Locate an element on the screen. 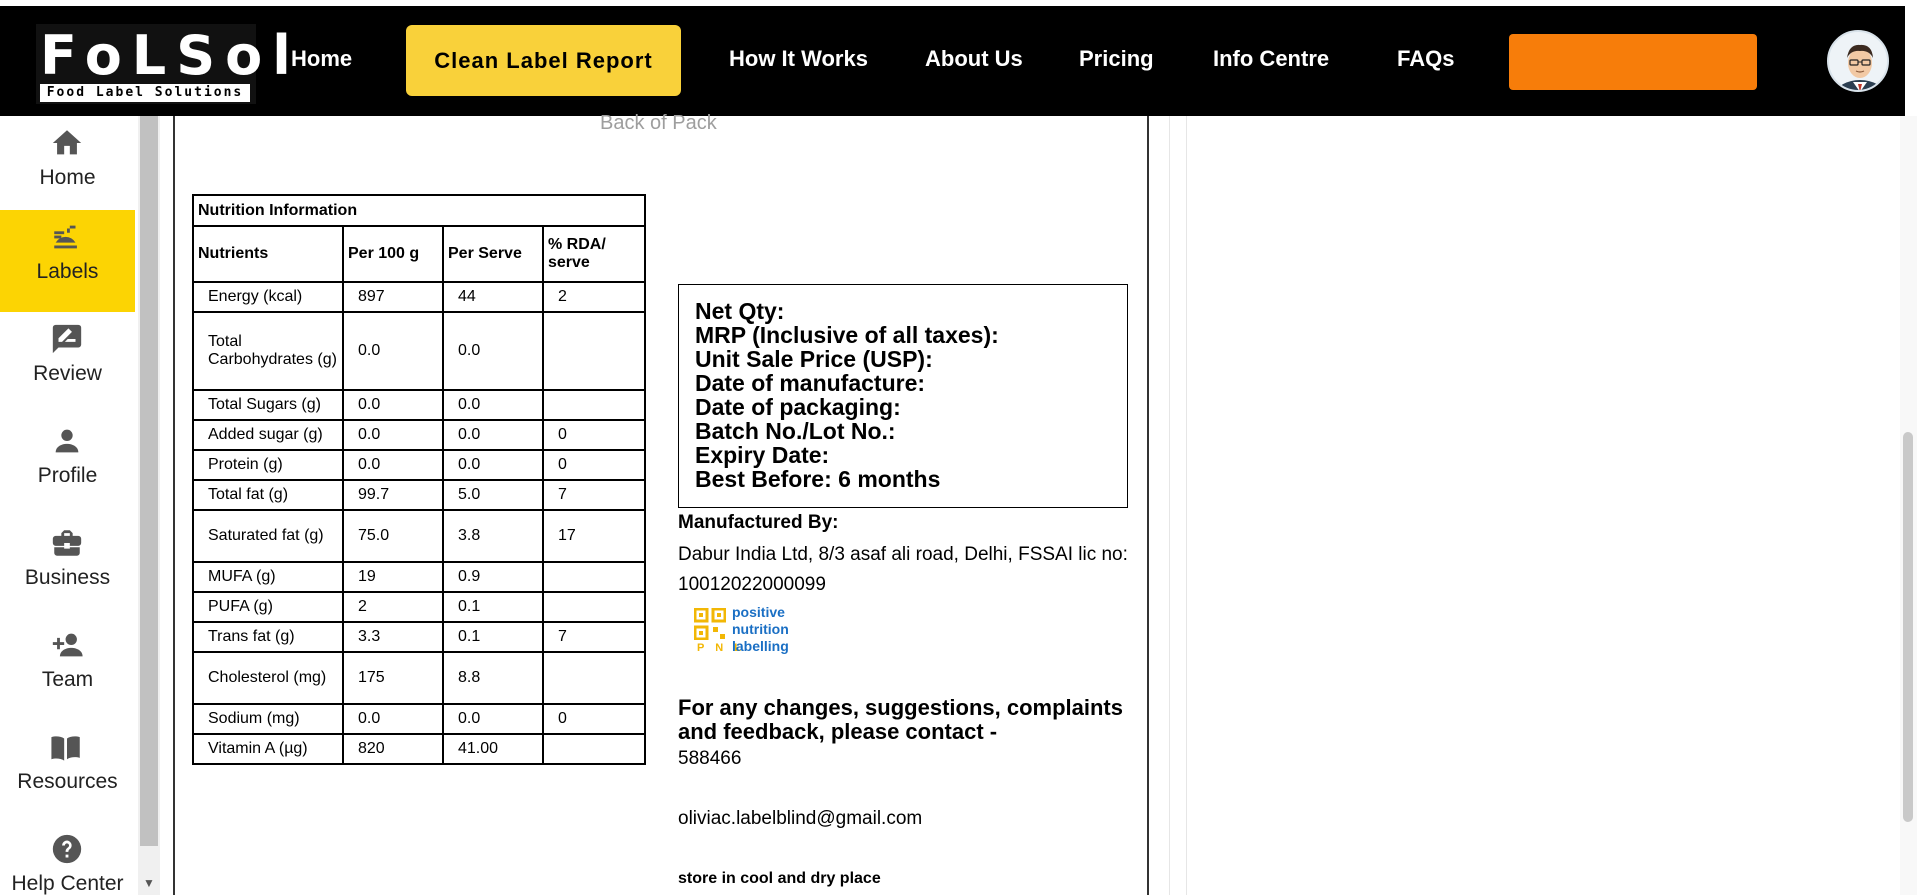  nutrient-name-cell: Vitamin A (µg) is located at coordinates (268, 749).